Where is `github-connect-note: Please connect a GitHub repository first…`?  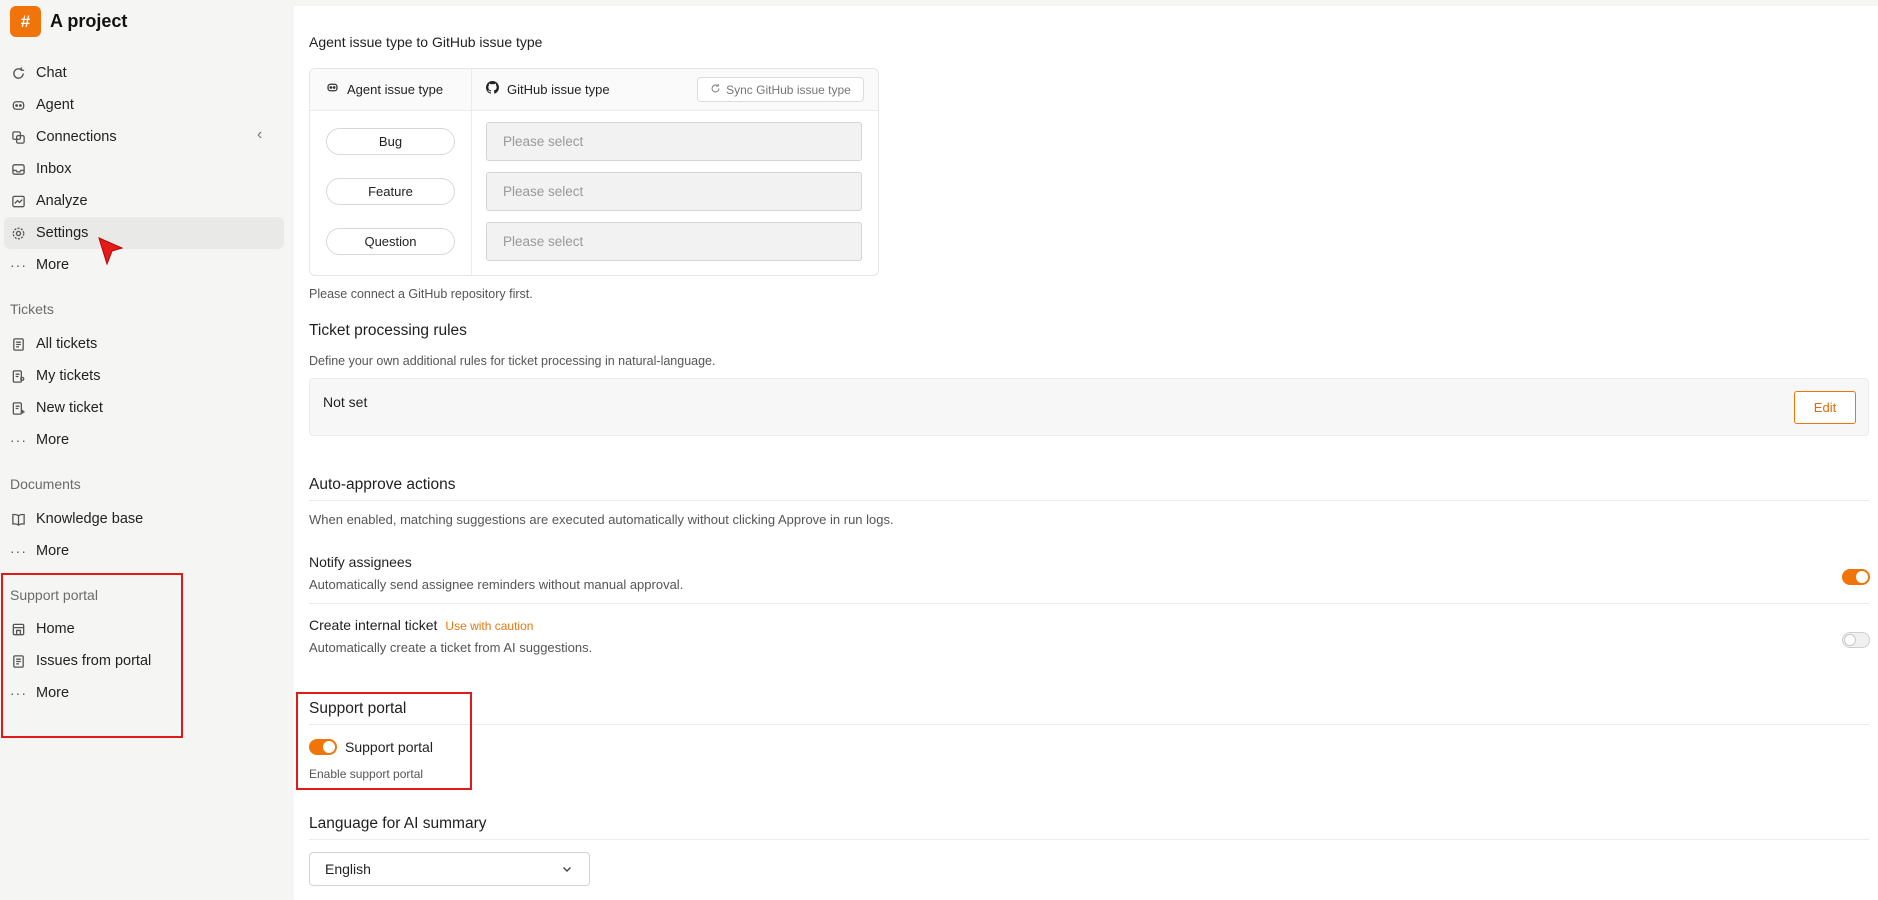
github-connect-note: Please connect a GitHub repository first… is located at coordinates (421, 294).